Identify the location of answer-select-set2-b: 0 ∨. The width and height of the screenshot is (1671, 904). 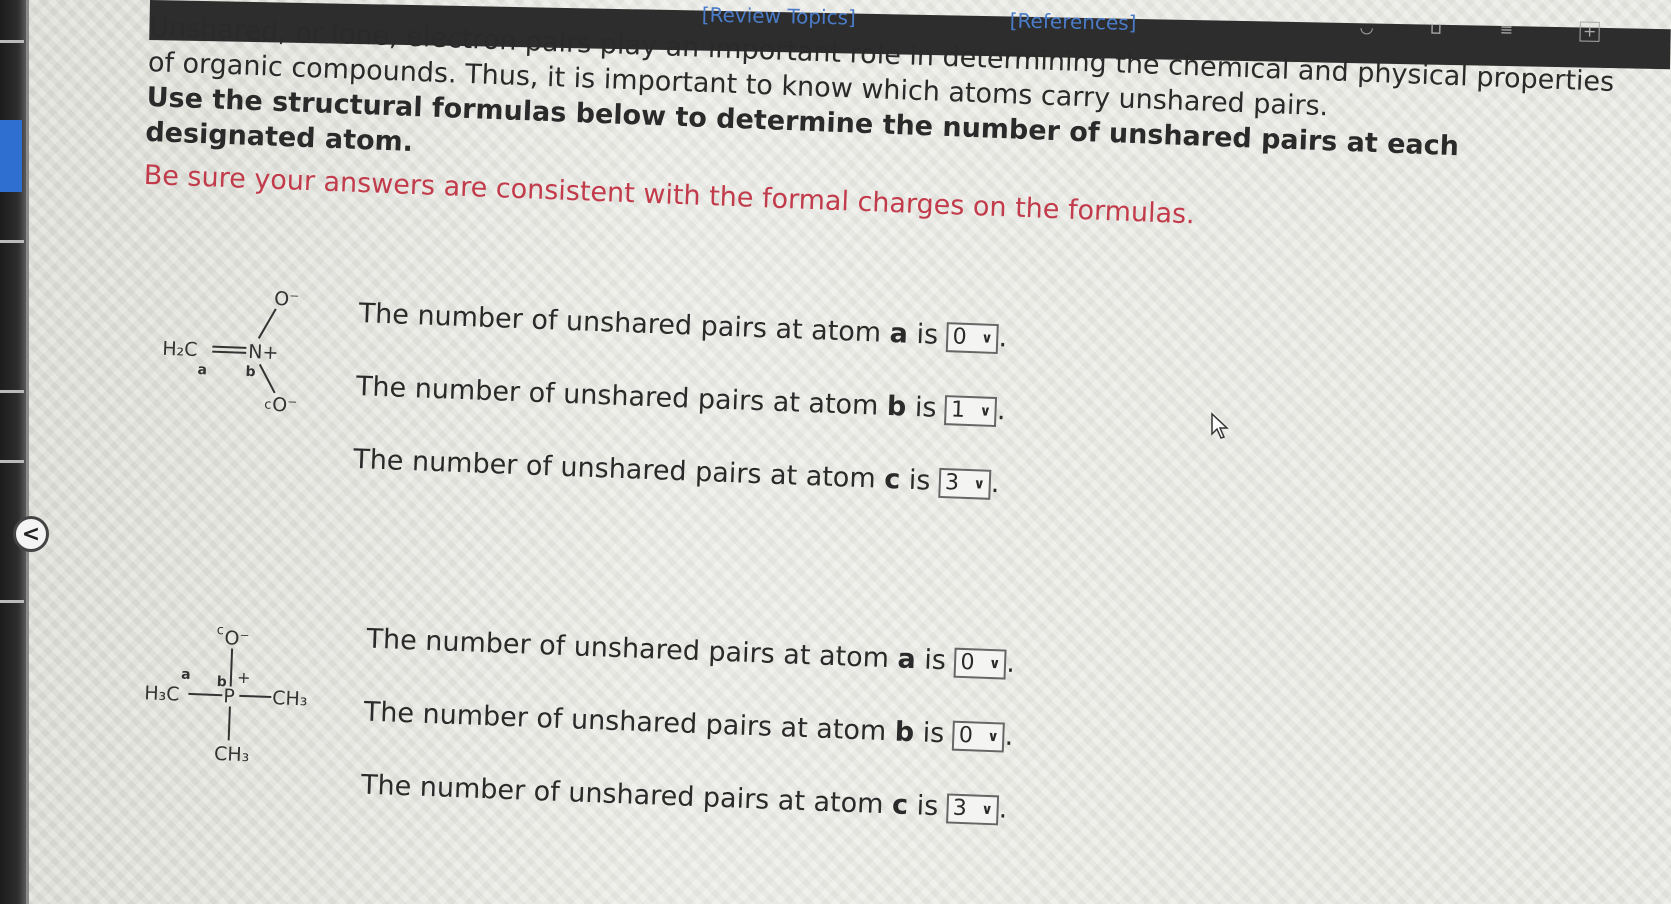
(979, 736).